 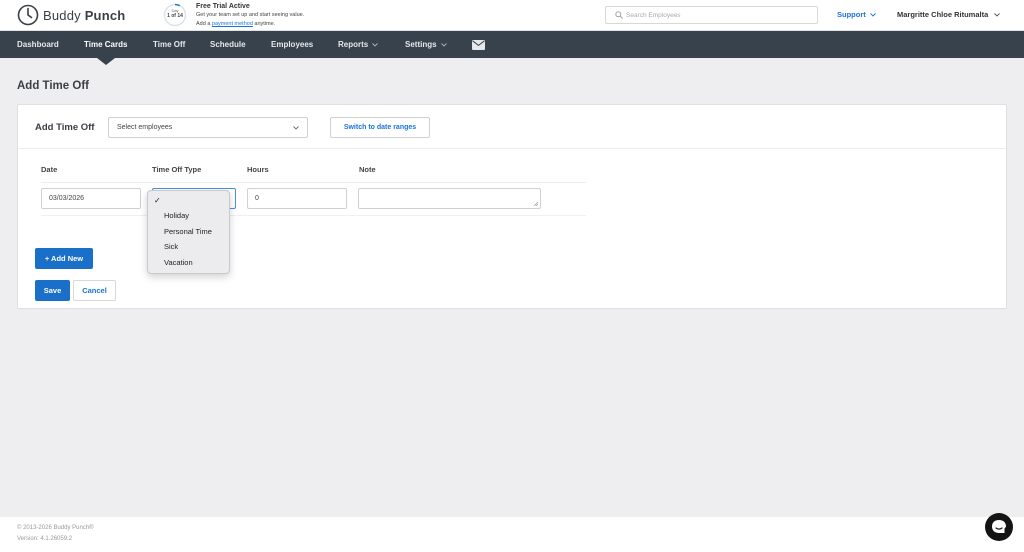 What do you see at coordinates (176, 215) in the screenshot?
I see `option-holiday: Holiday` at bounding box center [176, 215].